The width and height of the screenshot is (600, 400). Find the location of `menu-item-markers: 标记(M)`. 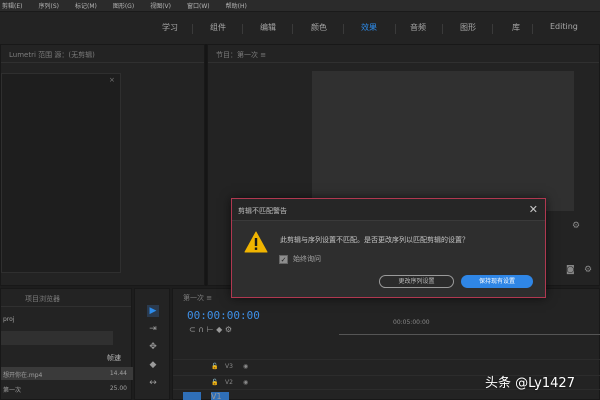

menu-item-markers: 标记(M) is located at coordinates (86, 5).